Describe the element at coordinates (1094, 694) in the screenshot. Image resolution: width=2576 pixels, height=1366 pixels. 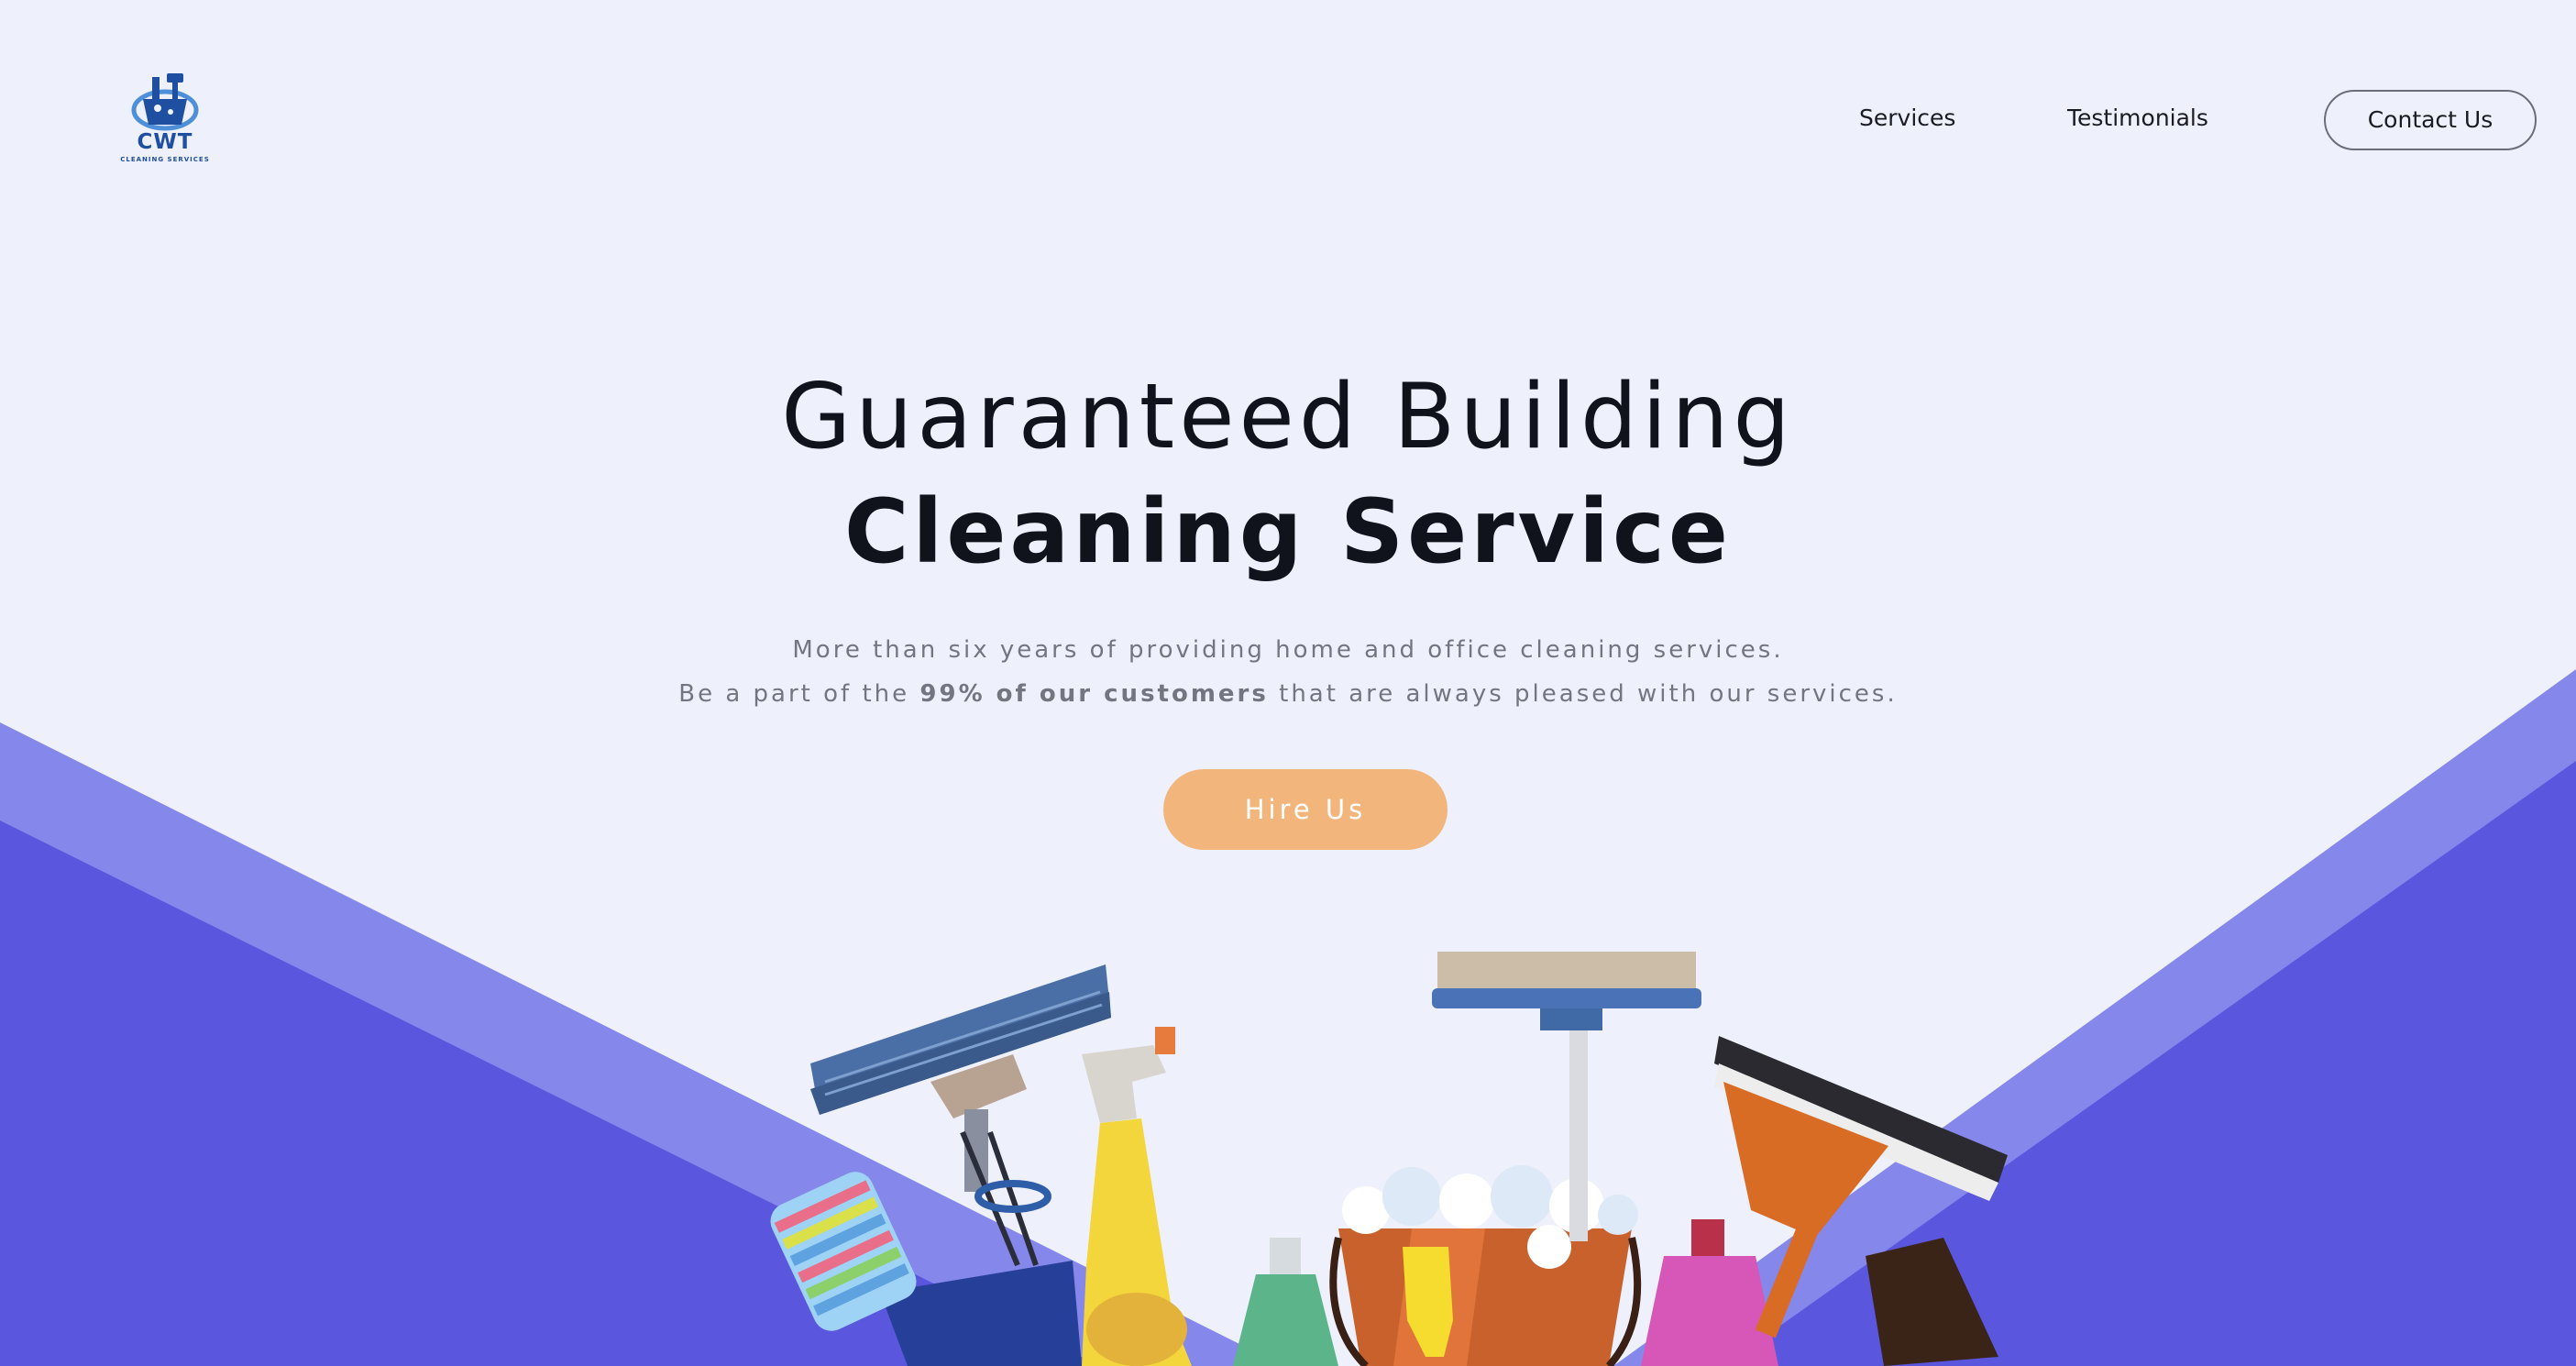
I see `subtitle-highlight: 99% of our customers` at that location.